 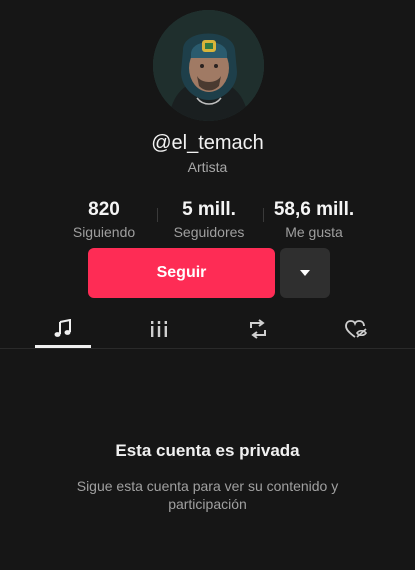 What do you see at coordinates (207, 330) in the screenshot?
I see `profile-tabs` at bounding box center [207, 330].